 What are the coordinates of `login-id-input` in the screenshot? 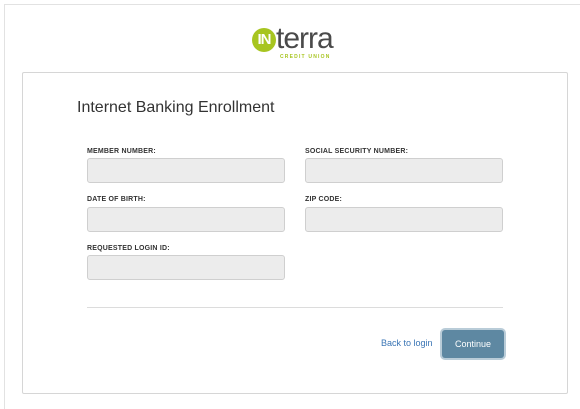 It's located at (186, 267).